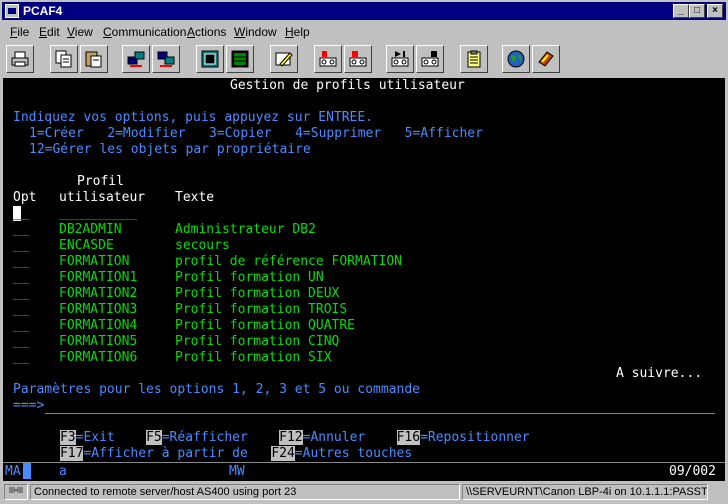 The image size is (728, 504). I want to click on connection-icon, so click(16, 490).